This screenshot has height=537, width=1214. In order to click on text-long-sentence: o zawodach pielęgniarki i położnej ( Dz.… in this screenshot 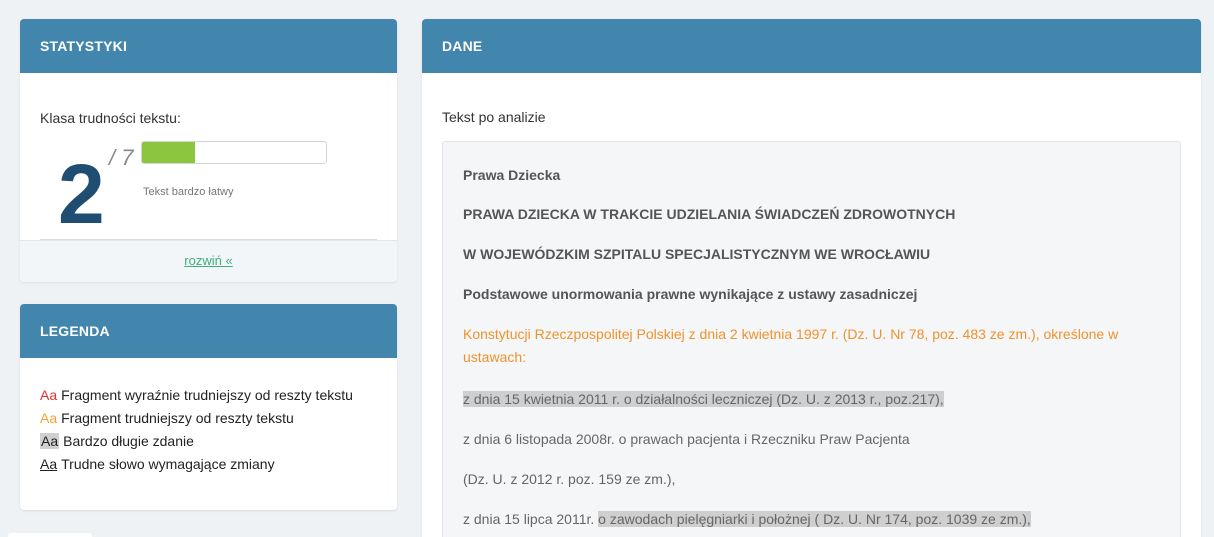, I will do `click(814, 519)`.